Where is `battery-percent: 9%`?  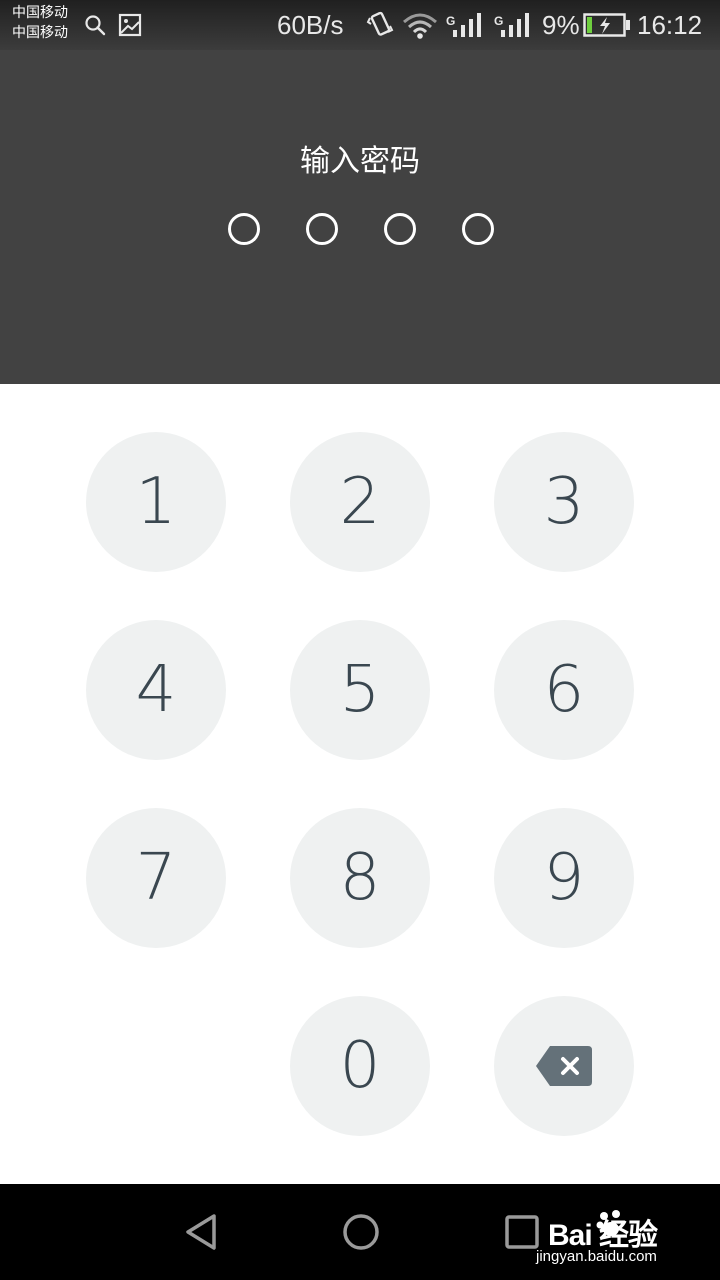
battery-percent: 9% is located at coordinates (561, 25).